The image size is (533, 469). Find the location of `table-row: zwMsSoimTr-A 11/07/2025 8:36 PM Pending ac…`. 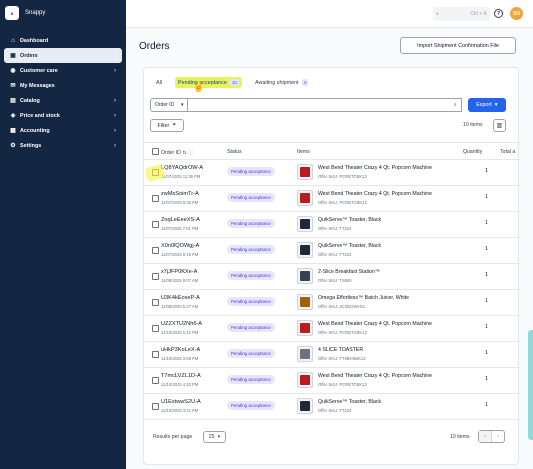

table-row: zwMsSoimTr-A 11/07/2025 8:36 PM Pending ac… is located at coordinates (332, 199).